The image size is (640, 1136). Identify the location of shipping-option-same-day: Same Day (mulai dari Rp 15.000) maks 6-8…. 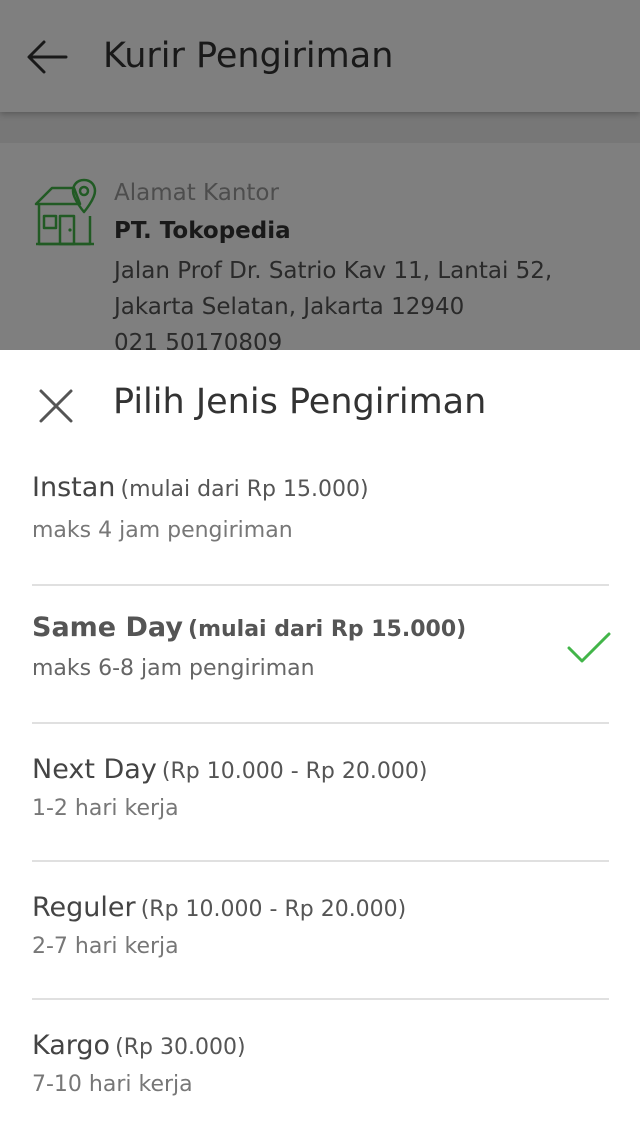
(320, 655).